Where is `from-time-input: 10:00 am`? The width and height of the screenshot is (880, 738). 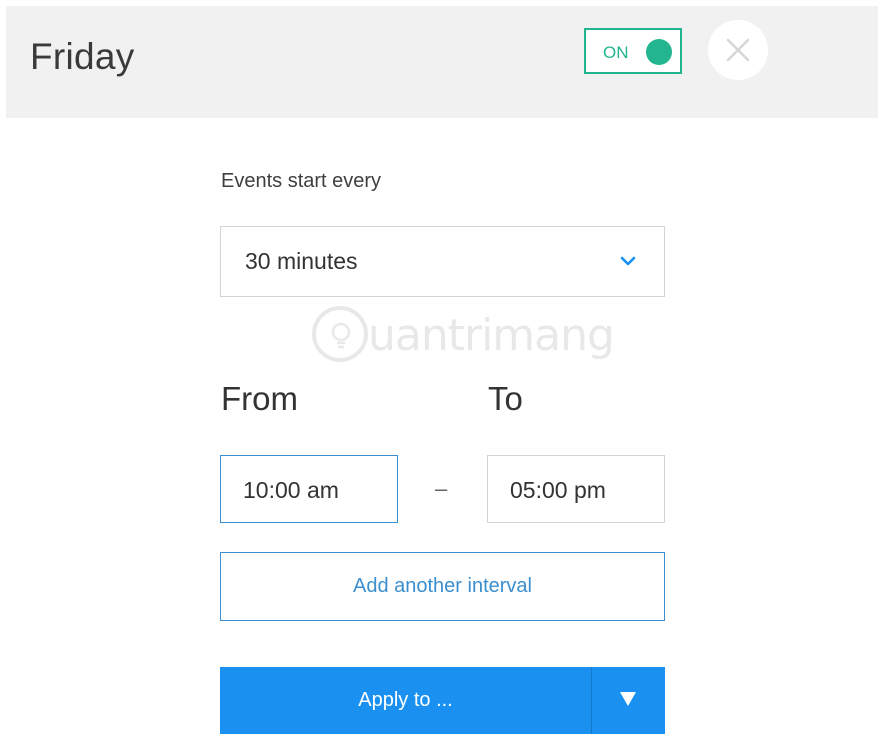
from-time-input: 10:00 am is located at coordinates (309, 489).